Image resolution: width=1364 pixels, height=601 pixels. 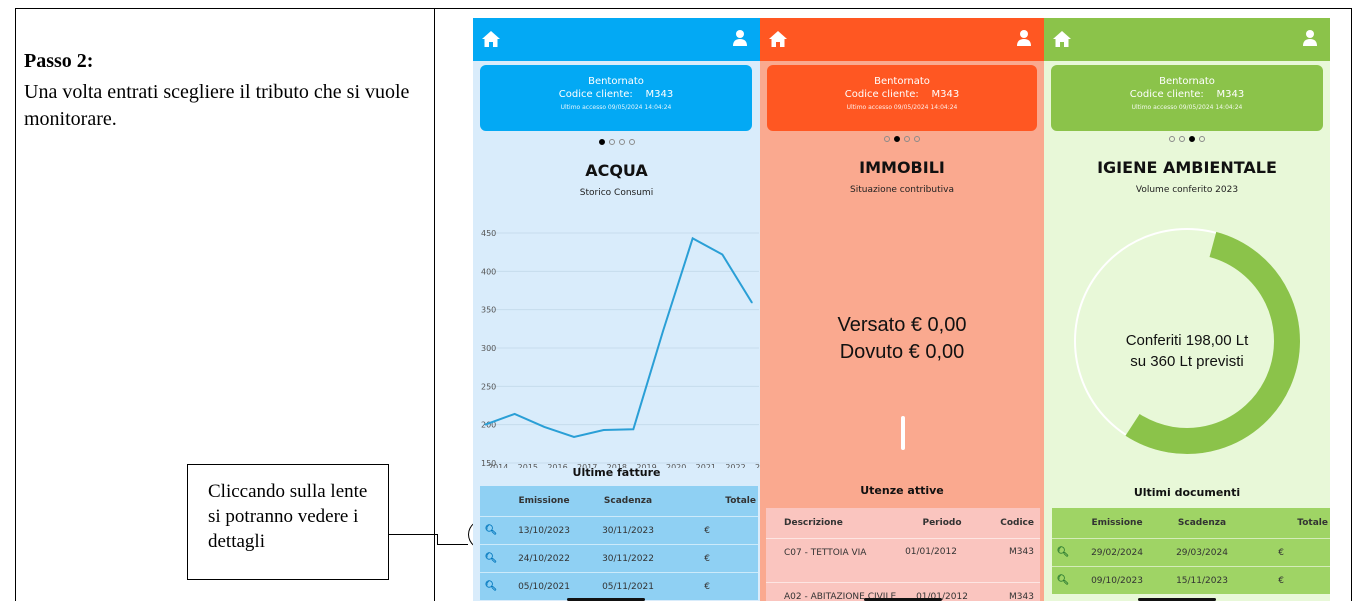 I want to click on invoices-title: Ultime fatture, so click(x=616, y=472).